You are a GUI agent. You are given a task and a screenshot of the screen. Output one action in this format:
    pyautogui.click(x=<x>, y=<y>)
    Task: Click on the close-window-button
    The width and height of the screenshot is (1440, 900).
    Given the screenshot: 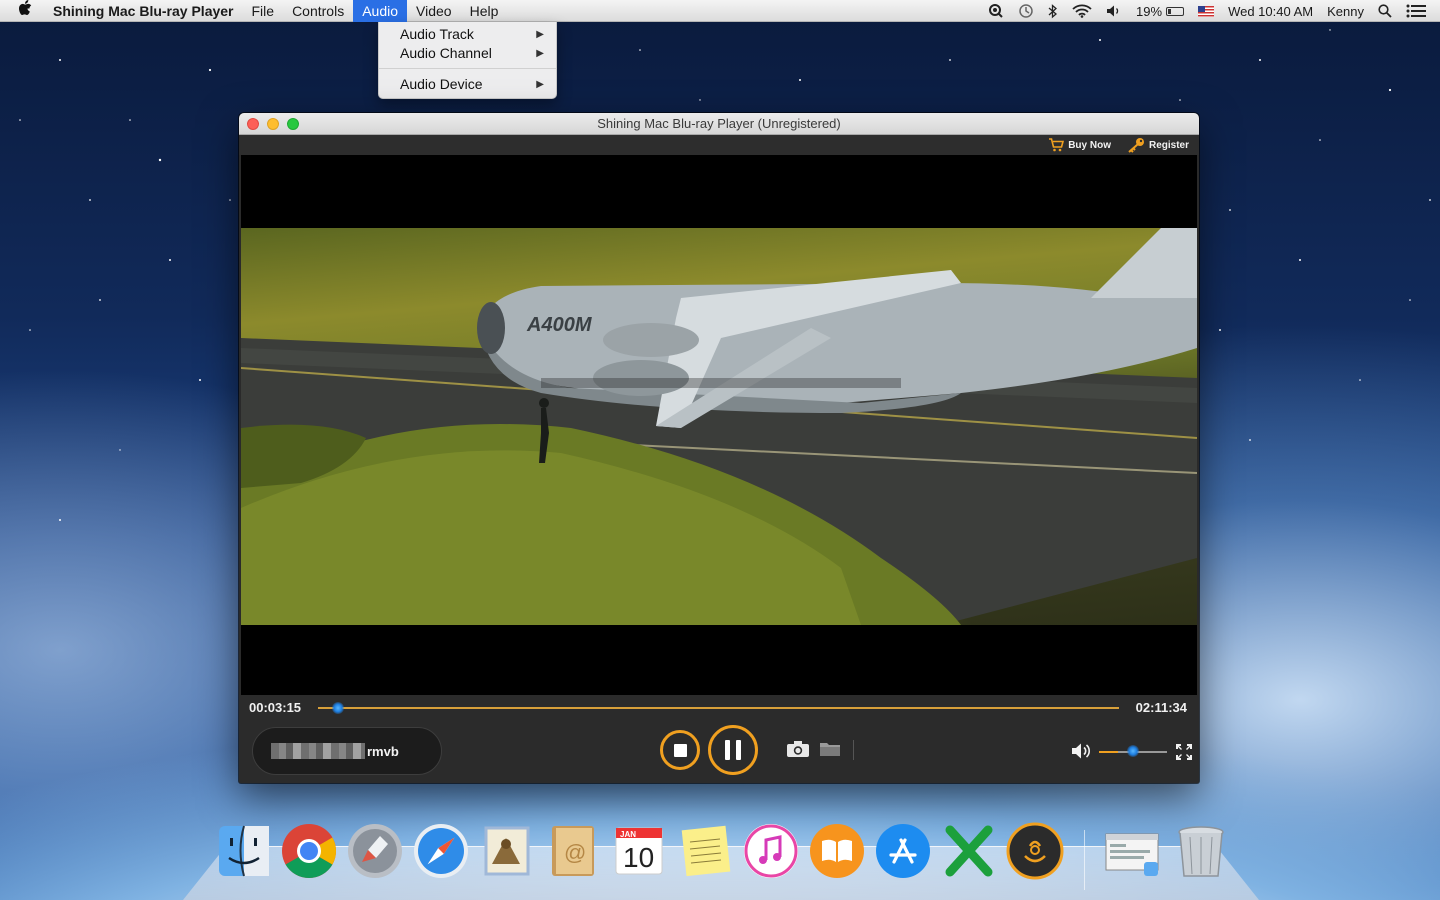 What is the action you would take?
    pyautogui.click(x=253, y=124)
    